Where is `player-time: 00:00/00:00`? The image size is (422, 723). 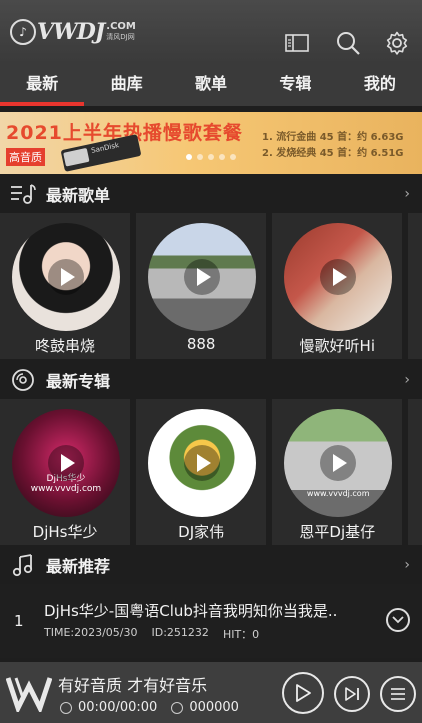
player-time: 00:00/00:00 is located at coordinates (118, 707).